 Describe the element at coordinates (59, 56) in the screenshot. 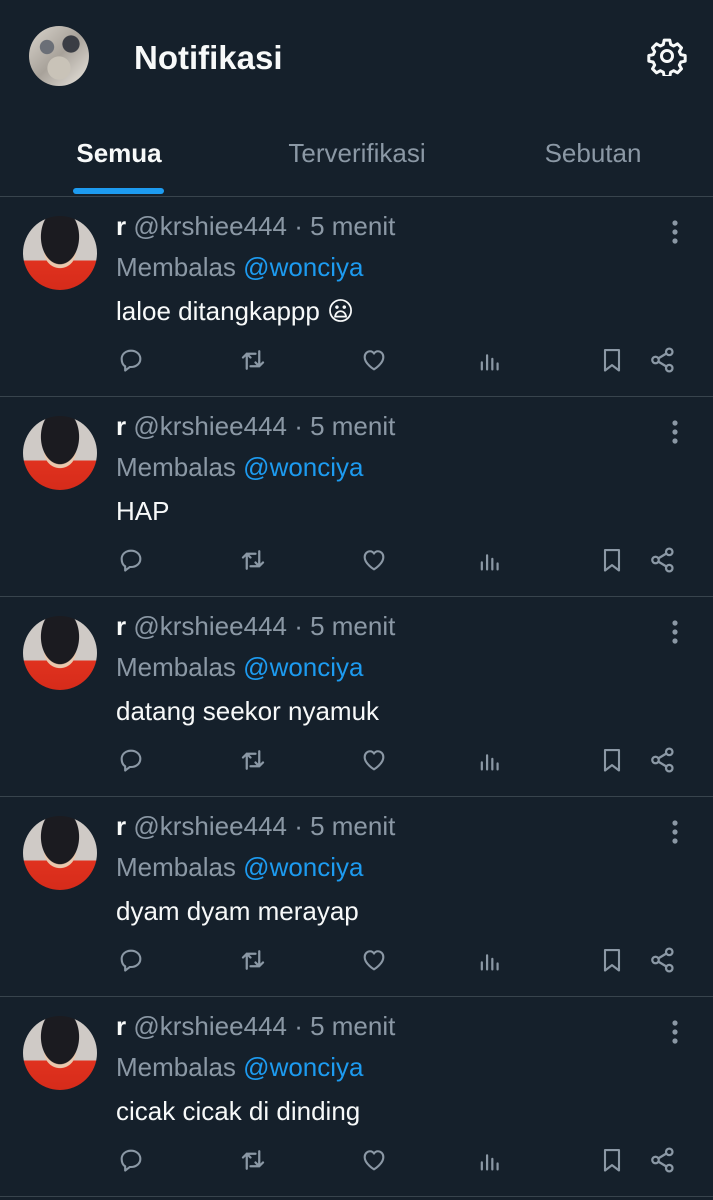

I see `profile-avatar` at that location.